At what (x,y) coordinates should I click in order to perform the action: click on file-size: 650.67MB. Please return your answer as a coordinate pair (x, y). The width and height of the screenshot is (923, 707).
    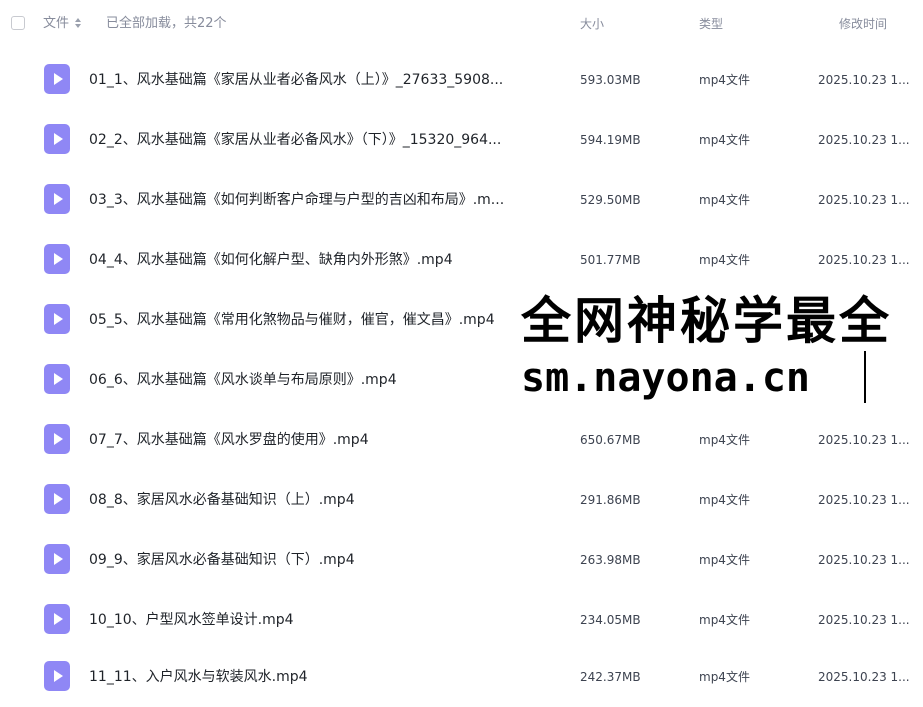
    Looking at the image, I should click on (610, 440).